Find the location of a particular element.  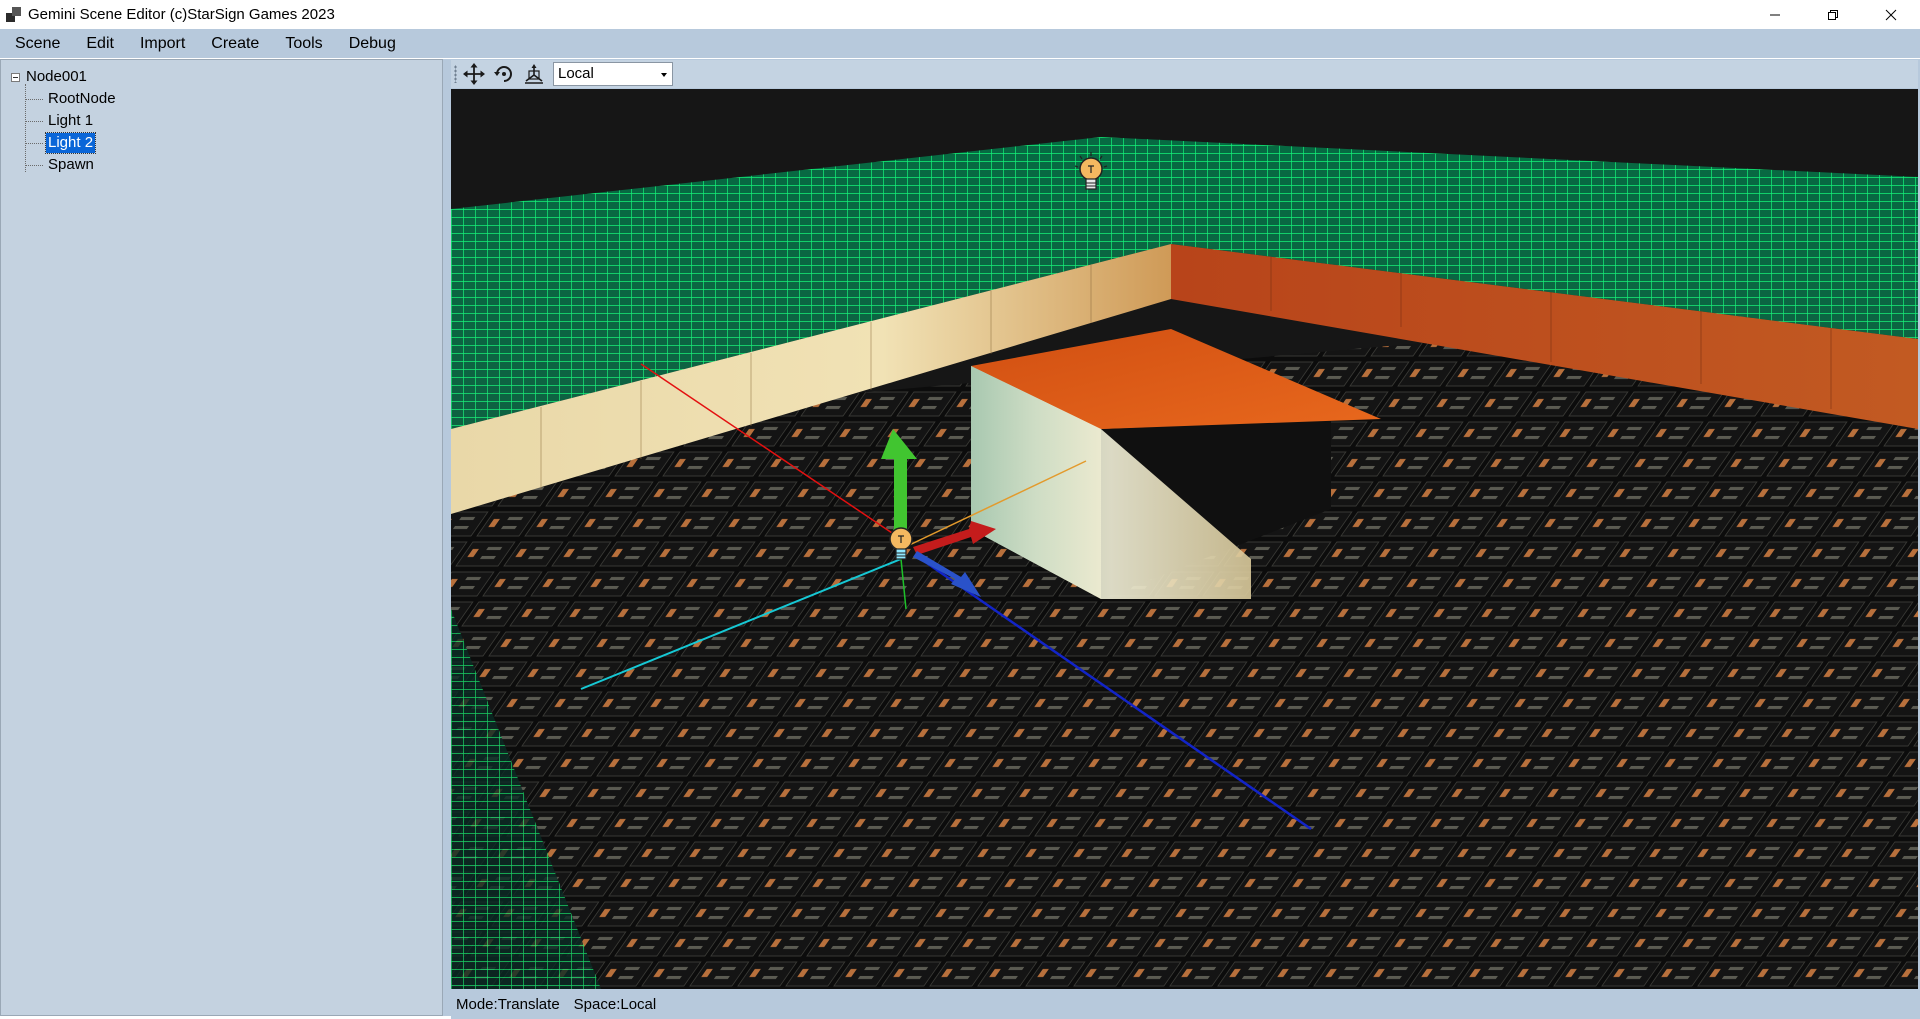

translate-tool-button is located at coordinates (474, 74).